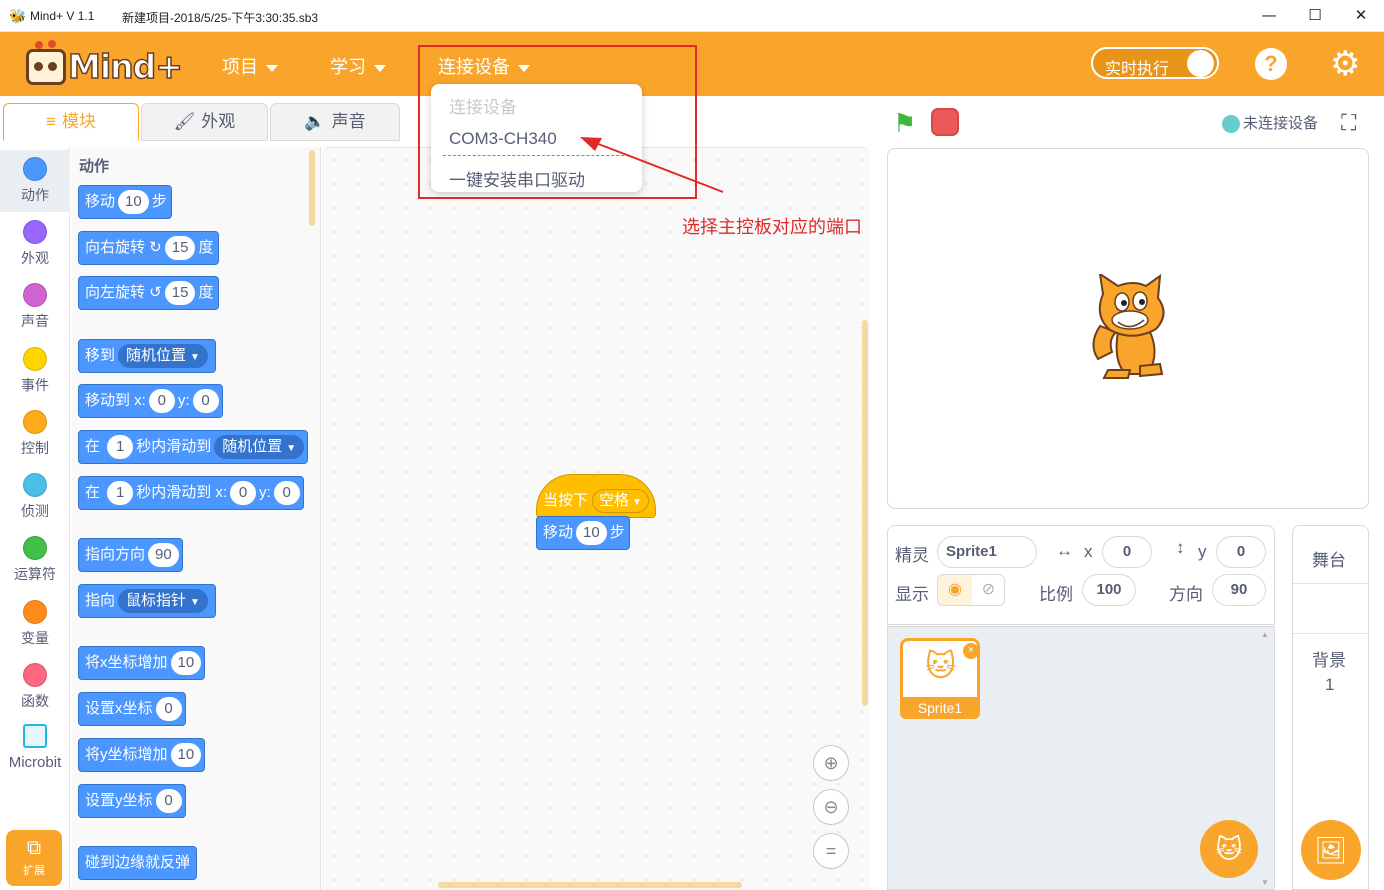 This screenshot has width=1384, height=890. I want to click on annotation-text: 选择主控板对应的端口, so click(772, 227).